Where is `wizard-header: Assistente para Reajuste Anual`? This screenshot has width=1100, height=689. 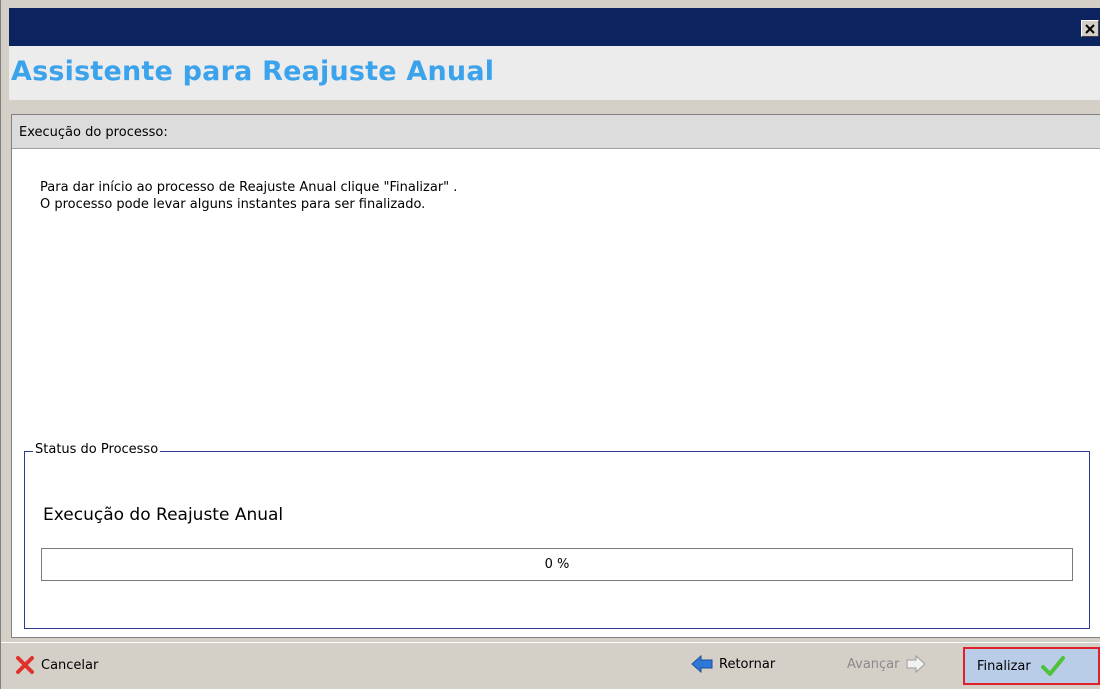
wizard-header: Assistente para Reajuste Anual is located at coordinates (554, 73).